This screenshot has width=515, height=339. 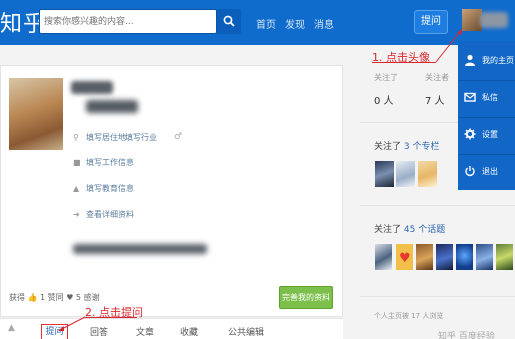 What do you see at coordinates (435, 99) in the screenshot?
I see `followers-count: 7 人` at bounding box center [435, 99].